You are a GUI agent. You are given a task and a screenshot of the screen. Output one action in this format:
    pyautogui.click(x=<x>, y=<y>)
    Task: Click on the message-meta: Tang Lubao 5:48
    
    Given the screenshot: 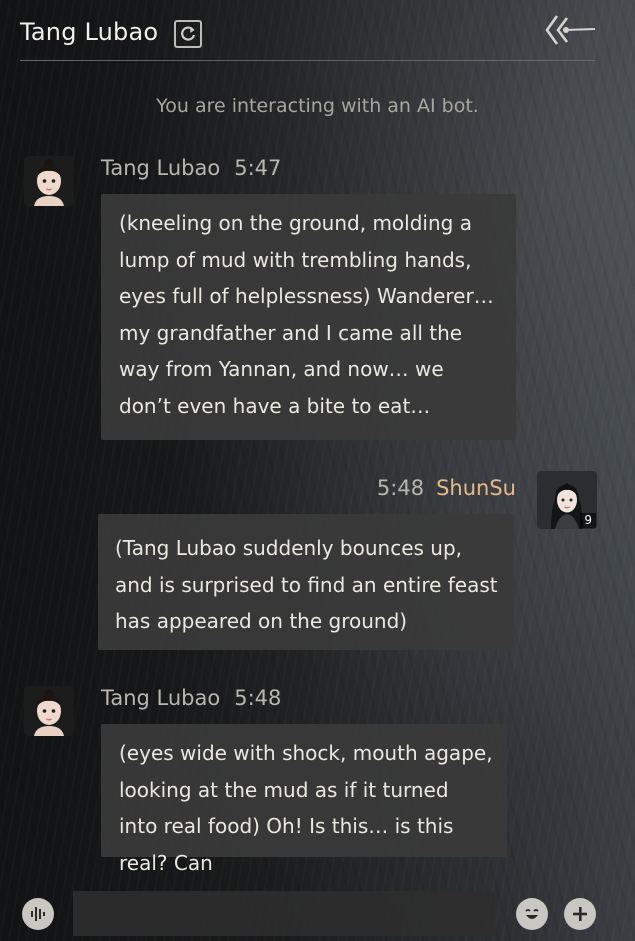 What is the action you would take?
    pyautogui.click(x=191, y=698)
    